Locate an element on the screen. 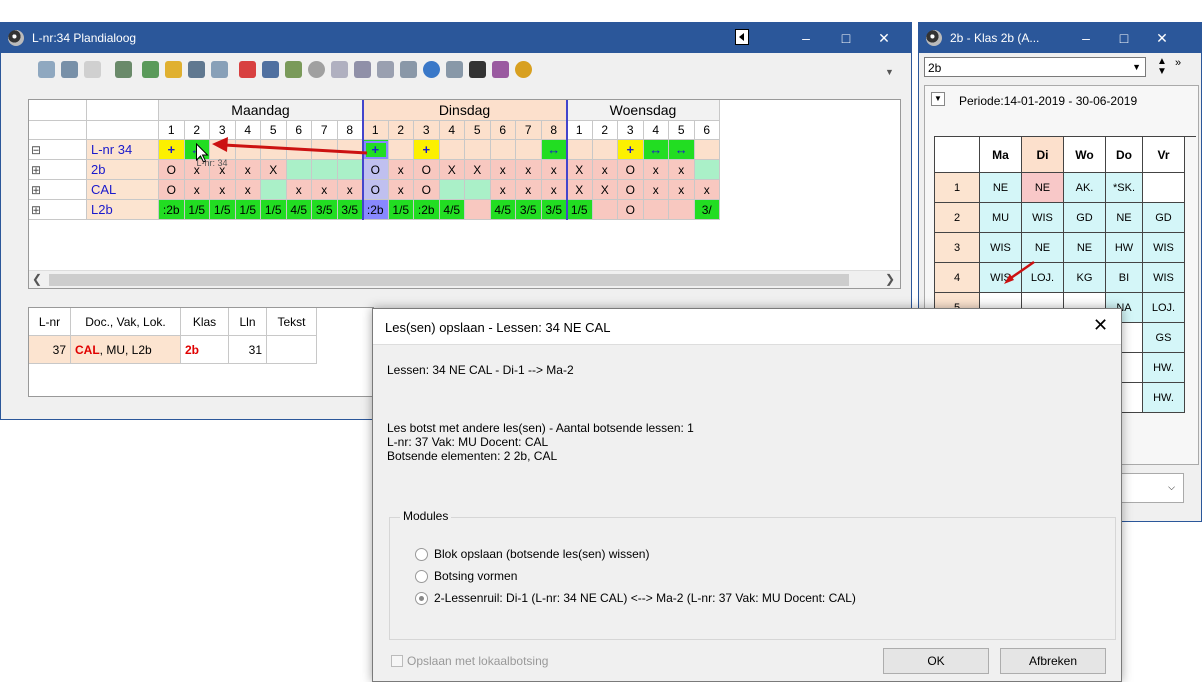 This screenshot has width=1202, height=682. list-icon is located at coordinates (385, 69).